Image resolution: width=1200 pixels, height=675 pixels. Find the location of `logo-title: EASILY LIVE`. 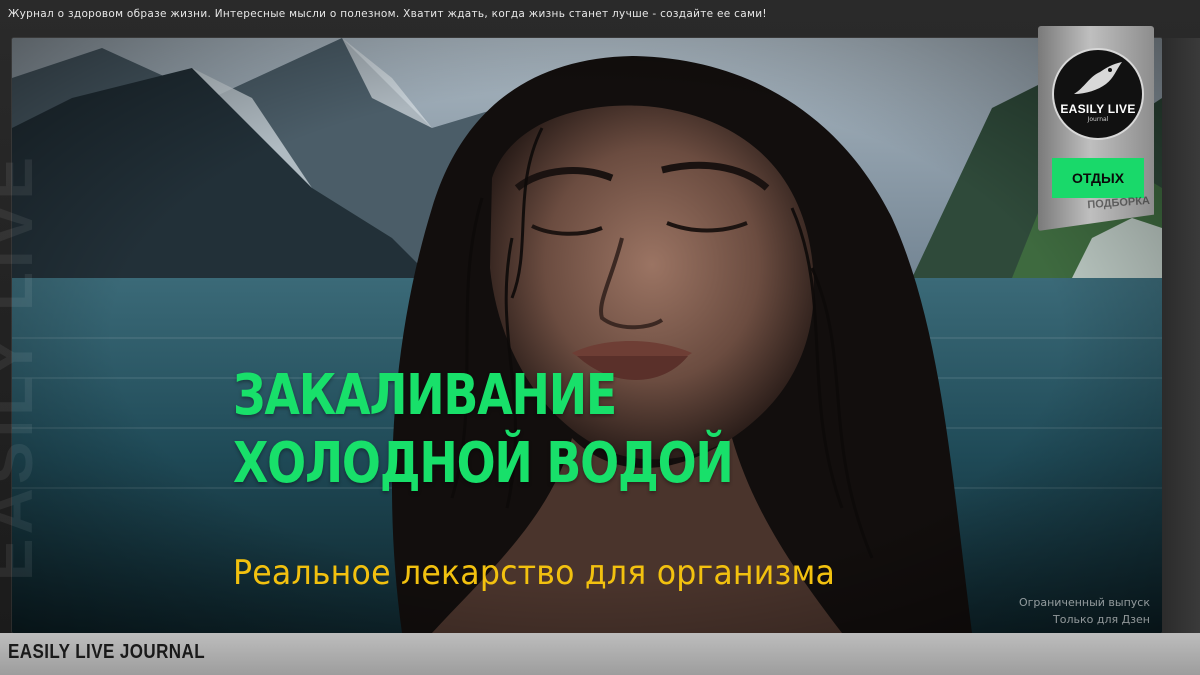

logo-title: EASILY LIVE is located at coordinates (1098, 109).